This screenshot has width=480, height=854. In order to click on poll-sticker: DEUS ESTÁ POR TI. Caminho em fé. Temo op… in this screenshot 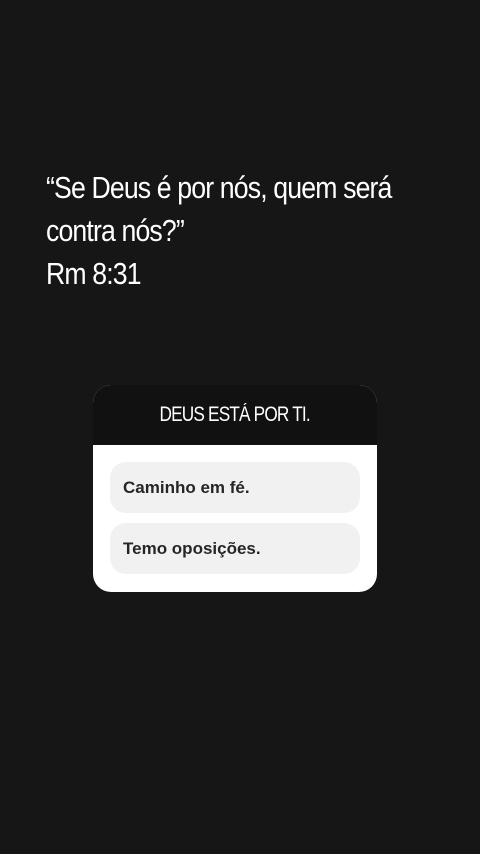, I will do `click(235, 488)`.